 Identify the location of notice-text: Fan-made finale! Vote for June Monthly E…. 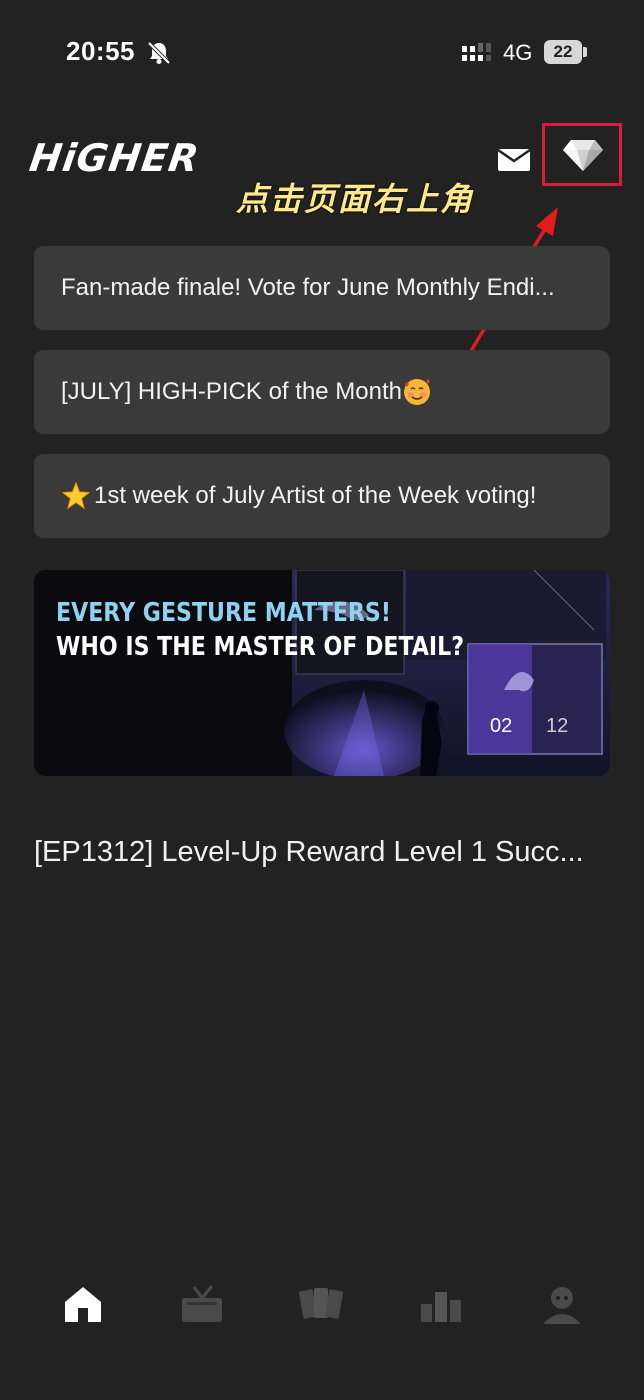
(308, 287).